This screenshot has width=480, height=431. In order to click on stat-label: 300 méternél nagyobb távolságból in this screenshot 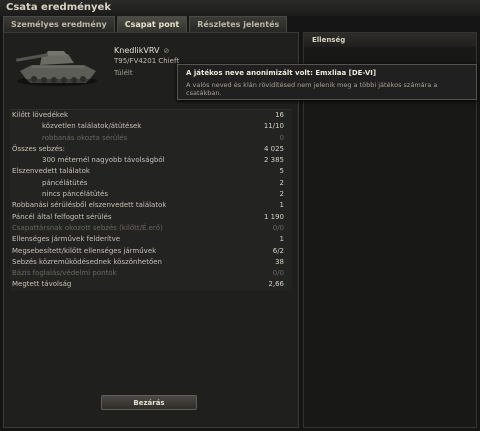, I will do `click(103, 160)`.